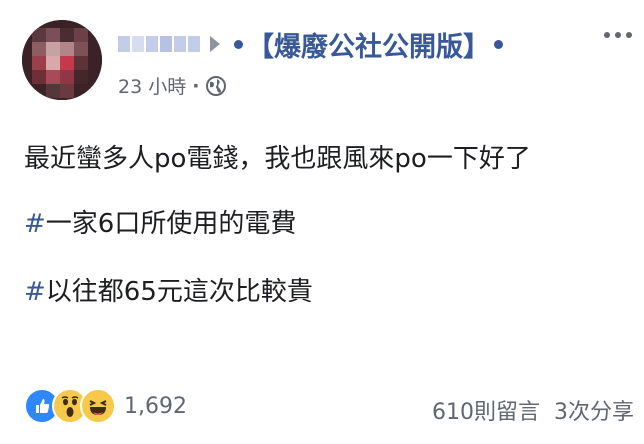  Describe the element at coordinates (277, 159) in the screenshot. I see `post-text-line: 最近蠻多人po電錢，我也跟風來po一下好了` at that location.